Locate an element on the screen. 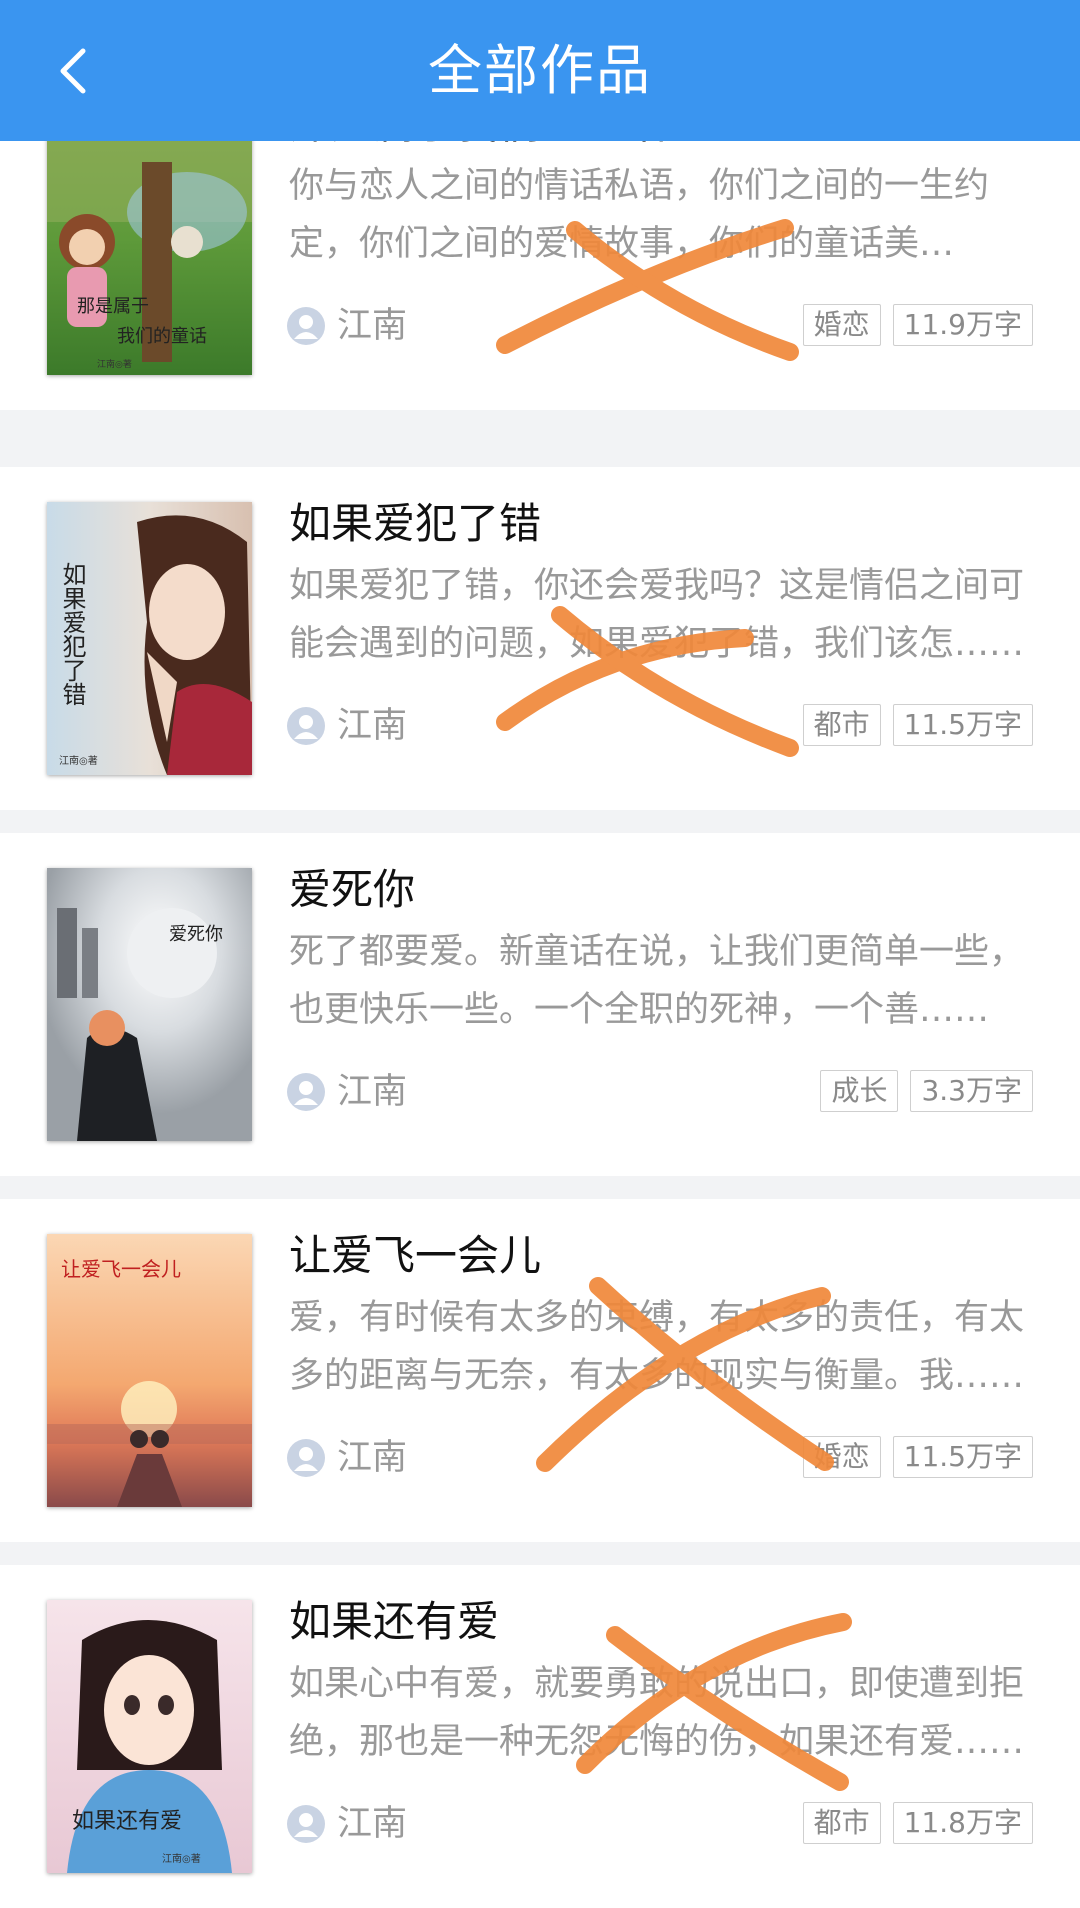 The image size is (1080, 1908). book-tags: 成长 3.3万字 is located at coordinates (926, 1091).